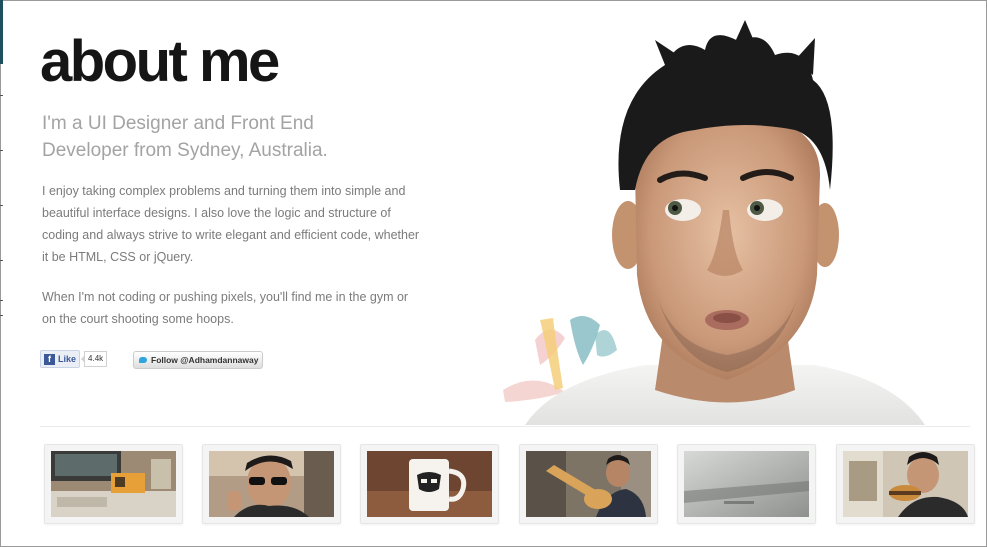  What do you see at coordinates (1, 273) in the screenshot?
I see `edge-marks` at bounding box center [1, 273].